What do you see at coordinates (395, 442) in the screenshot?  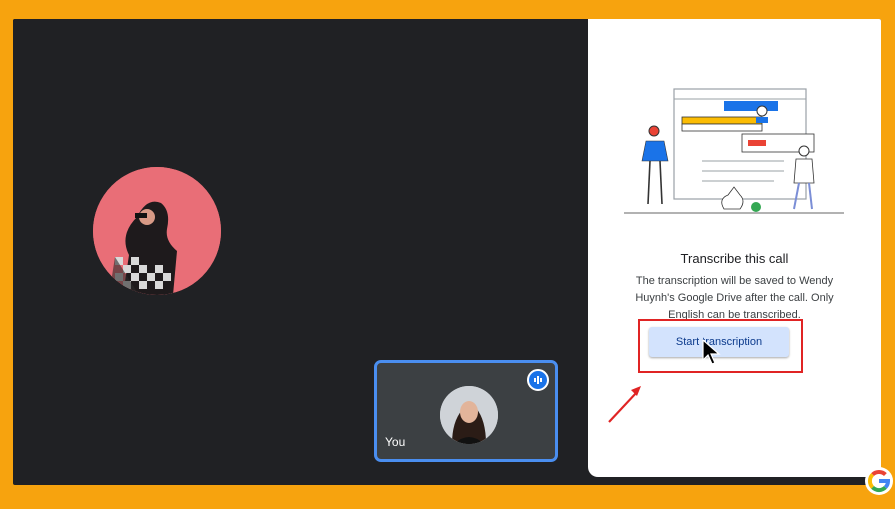 I see `self-name-label: You` at bounding box center [395, 442].